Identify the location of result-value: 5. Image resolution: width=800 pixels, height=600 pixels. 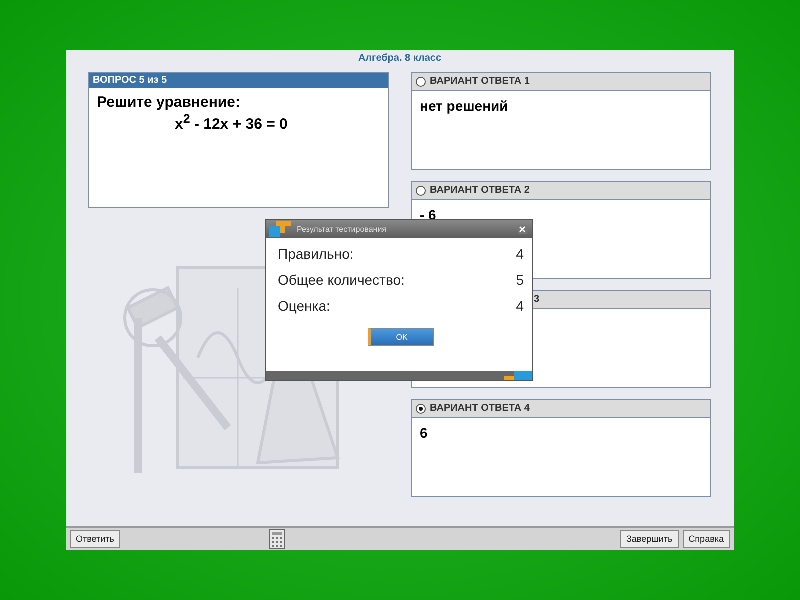
(520, 281).